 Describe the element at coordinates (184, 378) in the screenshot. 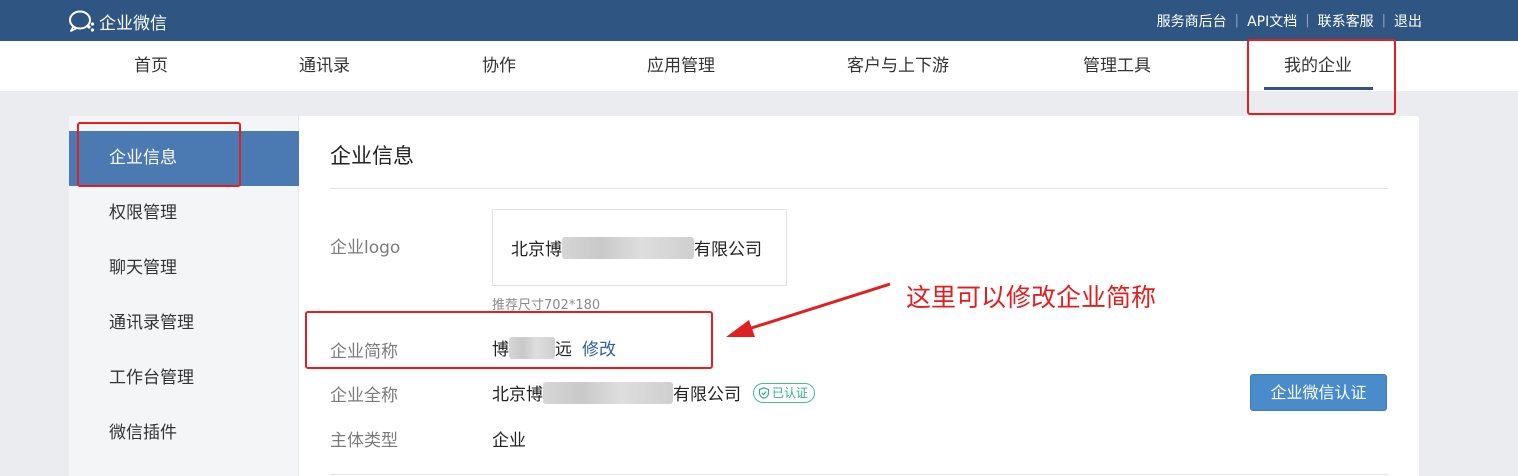

I see `sidebar-item-workbench-management: 工作台管理` at that location.